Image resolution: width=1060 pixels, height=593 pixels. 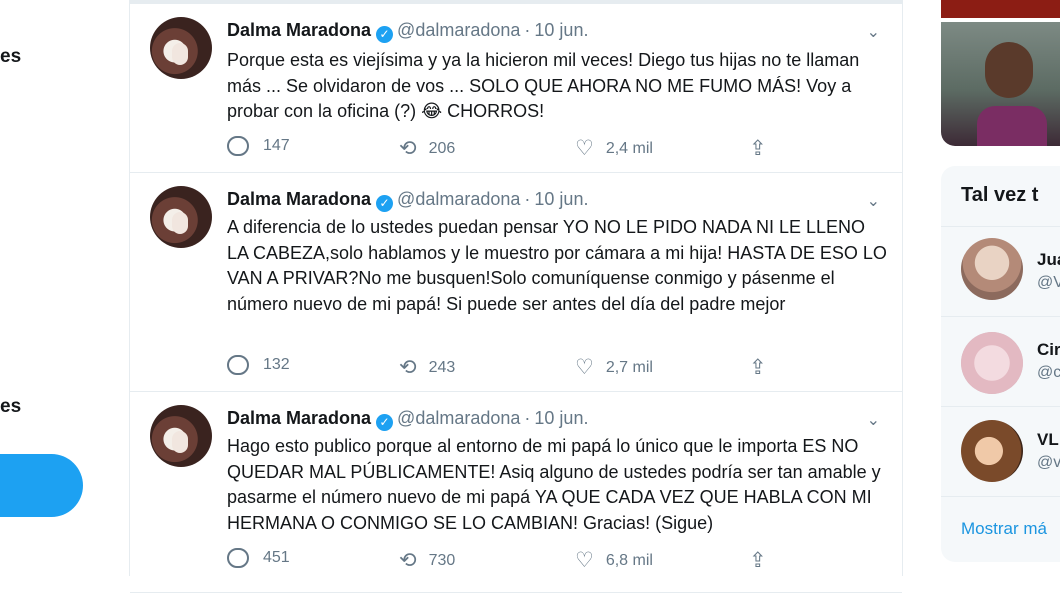 I want to click on reply-button: 451, so click(x=258, y=558).